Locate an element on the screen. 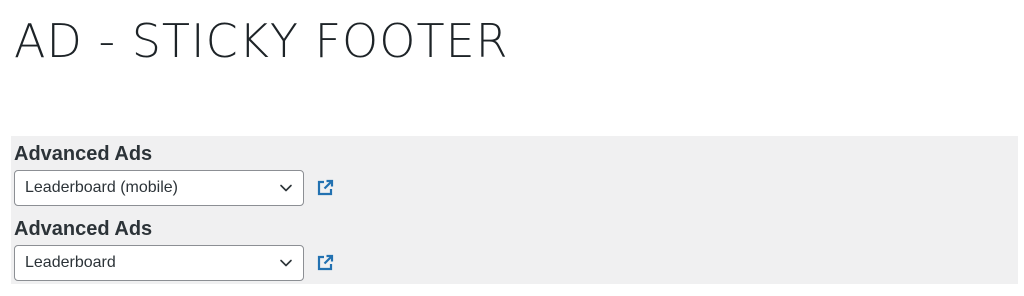 The height and width of the screenshot is (296, 1024). widget-row: Leaderboard is located at coordinates (174, 263).